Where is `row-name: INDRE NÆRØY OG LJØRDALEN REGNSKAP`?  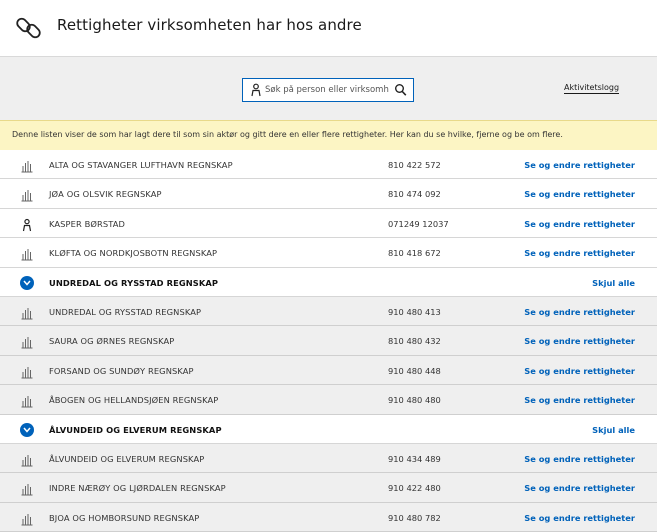 row-name: INDRE NÆRØY OG LJØRDALEN REGNSKAP is located at coordinates (137, 488).